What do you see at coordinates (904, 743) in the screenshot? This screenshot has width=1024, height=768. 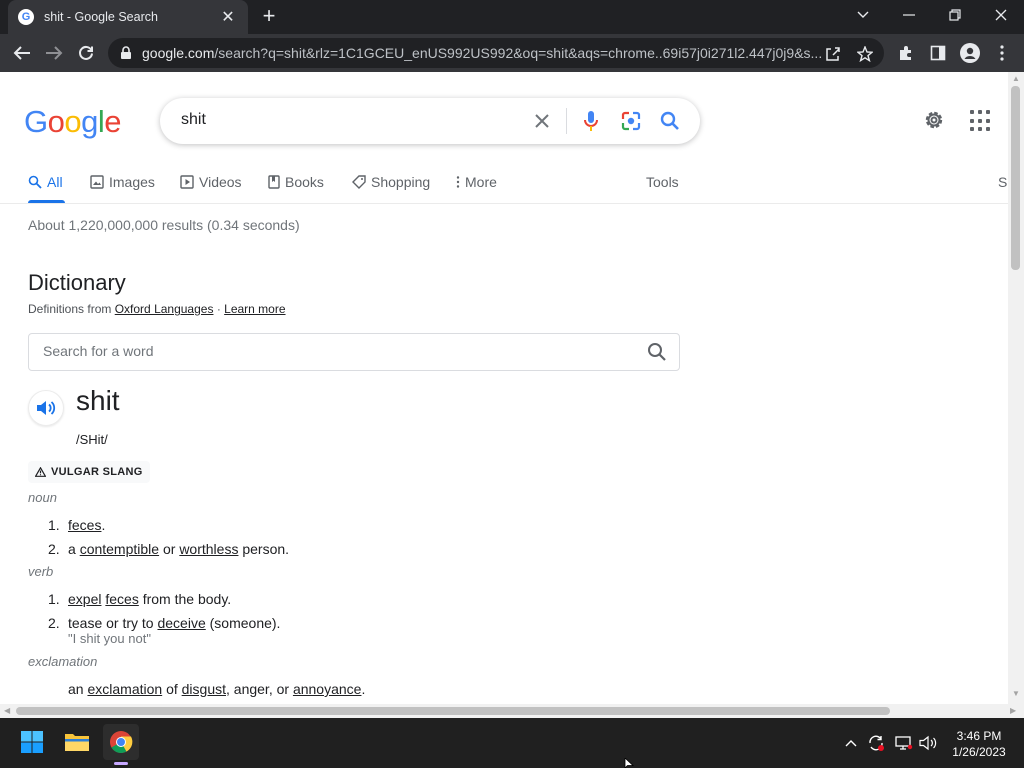 I see `network-icon` at bounding box center [904, 743].